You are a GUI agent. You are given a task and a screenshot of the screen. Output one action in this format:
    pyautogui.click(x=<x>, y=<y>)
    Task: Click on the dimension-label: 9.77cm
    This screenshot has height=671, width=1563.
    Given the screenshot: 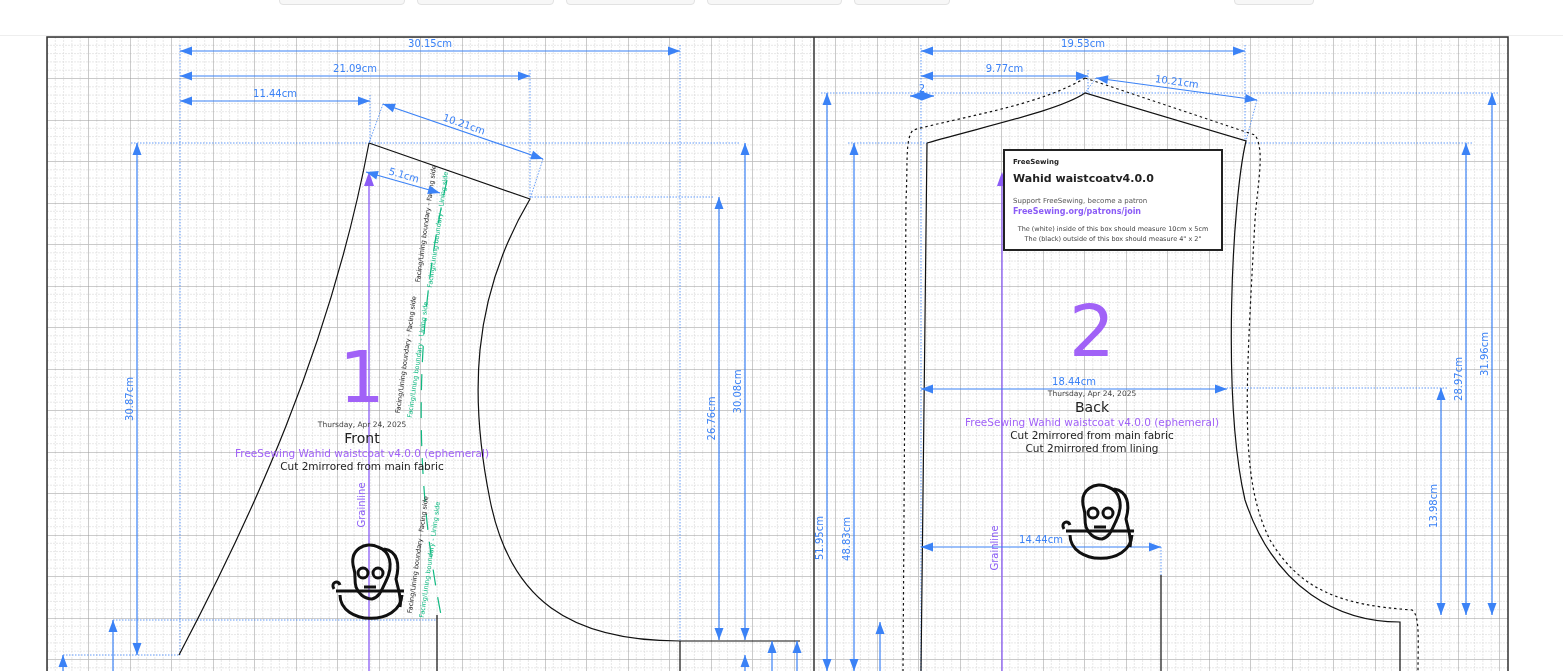 What is the action you would take?
    pyautogui.click(x=1004, y=68)
    